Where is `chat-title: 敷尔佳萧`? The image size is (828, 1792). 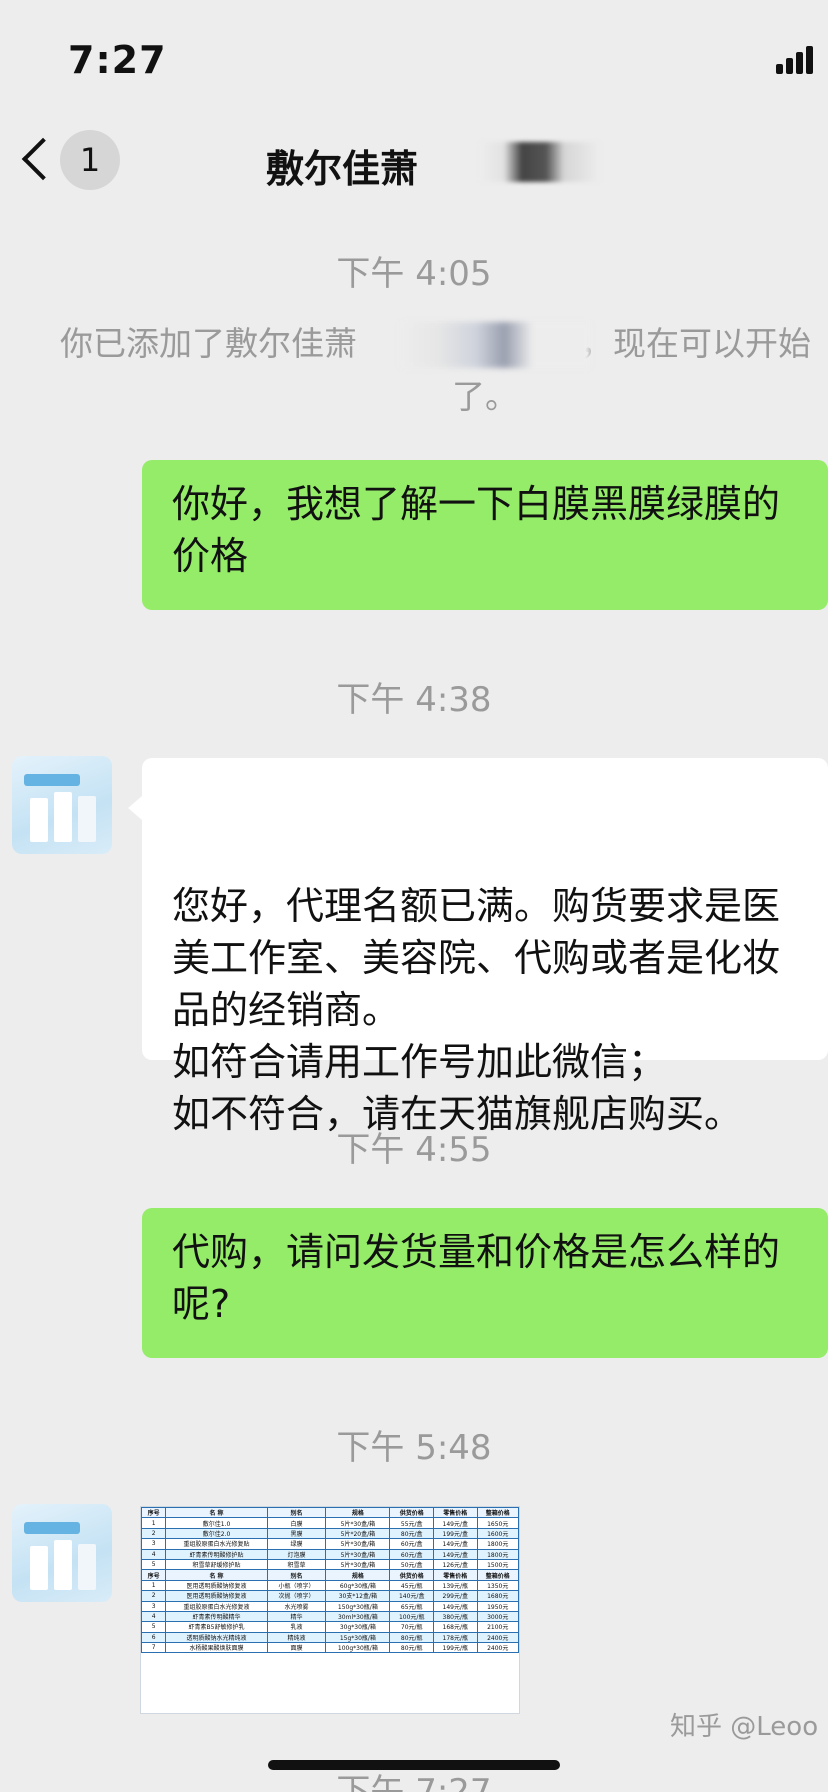 chat-title: 敷尔佳萧 is located at coordinates (342, 169).